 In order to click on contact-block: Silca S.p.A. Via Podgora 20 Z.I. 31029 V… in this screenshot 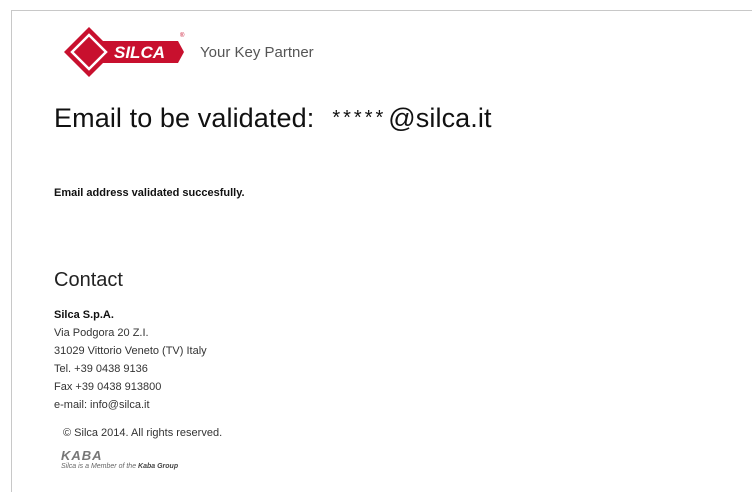, I will do `click(130, 360)`.